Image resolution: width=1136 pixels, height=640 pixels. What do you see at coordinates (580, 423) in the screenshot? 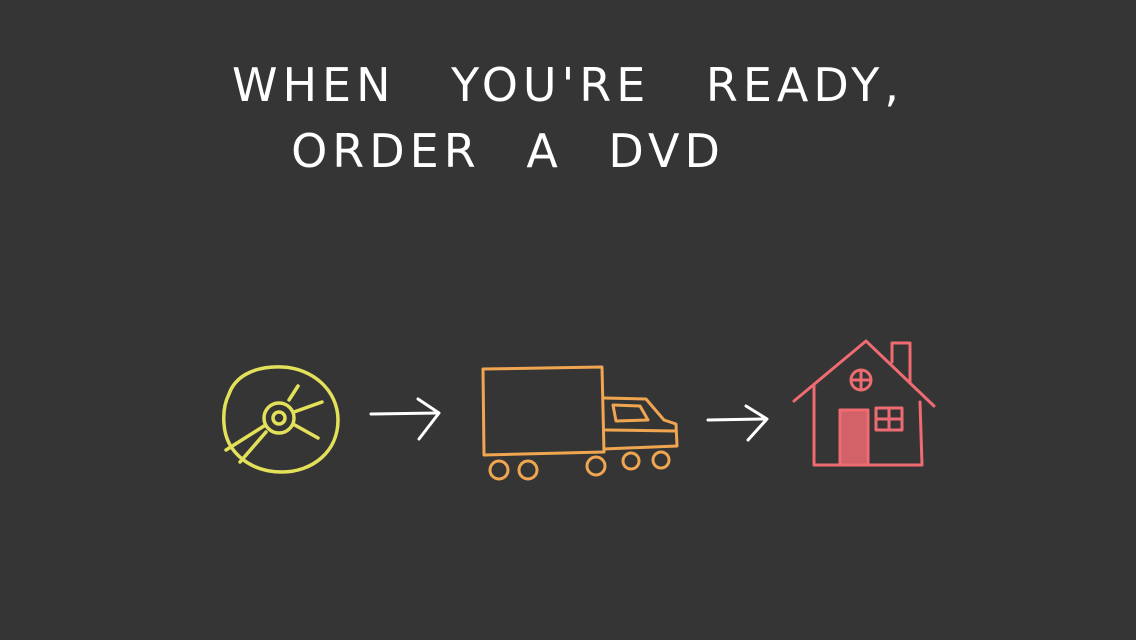
I see `delivery-truck-icon` at bounding box center [580, 423].